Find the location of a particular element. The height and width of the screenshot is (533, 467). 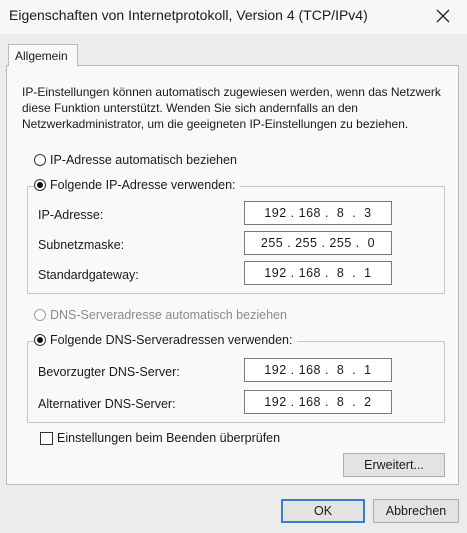

alternate-dns-label: Alternativer DNS-Server: is located at coordinates (107, 404).